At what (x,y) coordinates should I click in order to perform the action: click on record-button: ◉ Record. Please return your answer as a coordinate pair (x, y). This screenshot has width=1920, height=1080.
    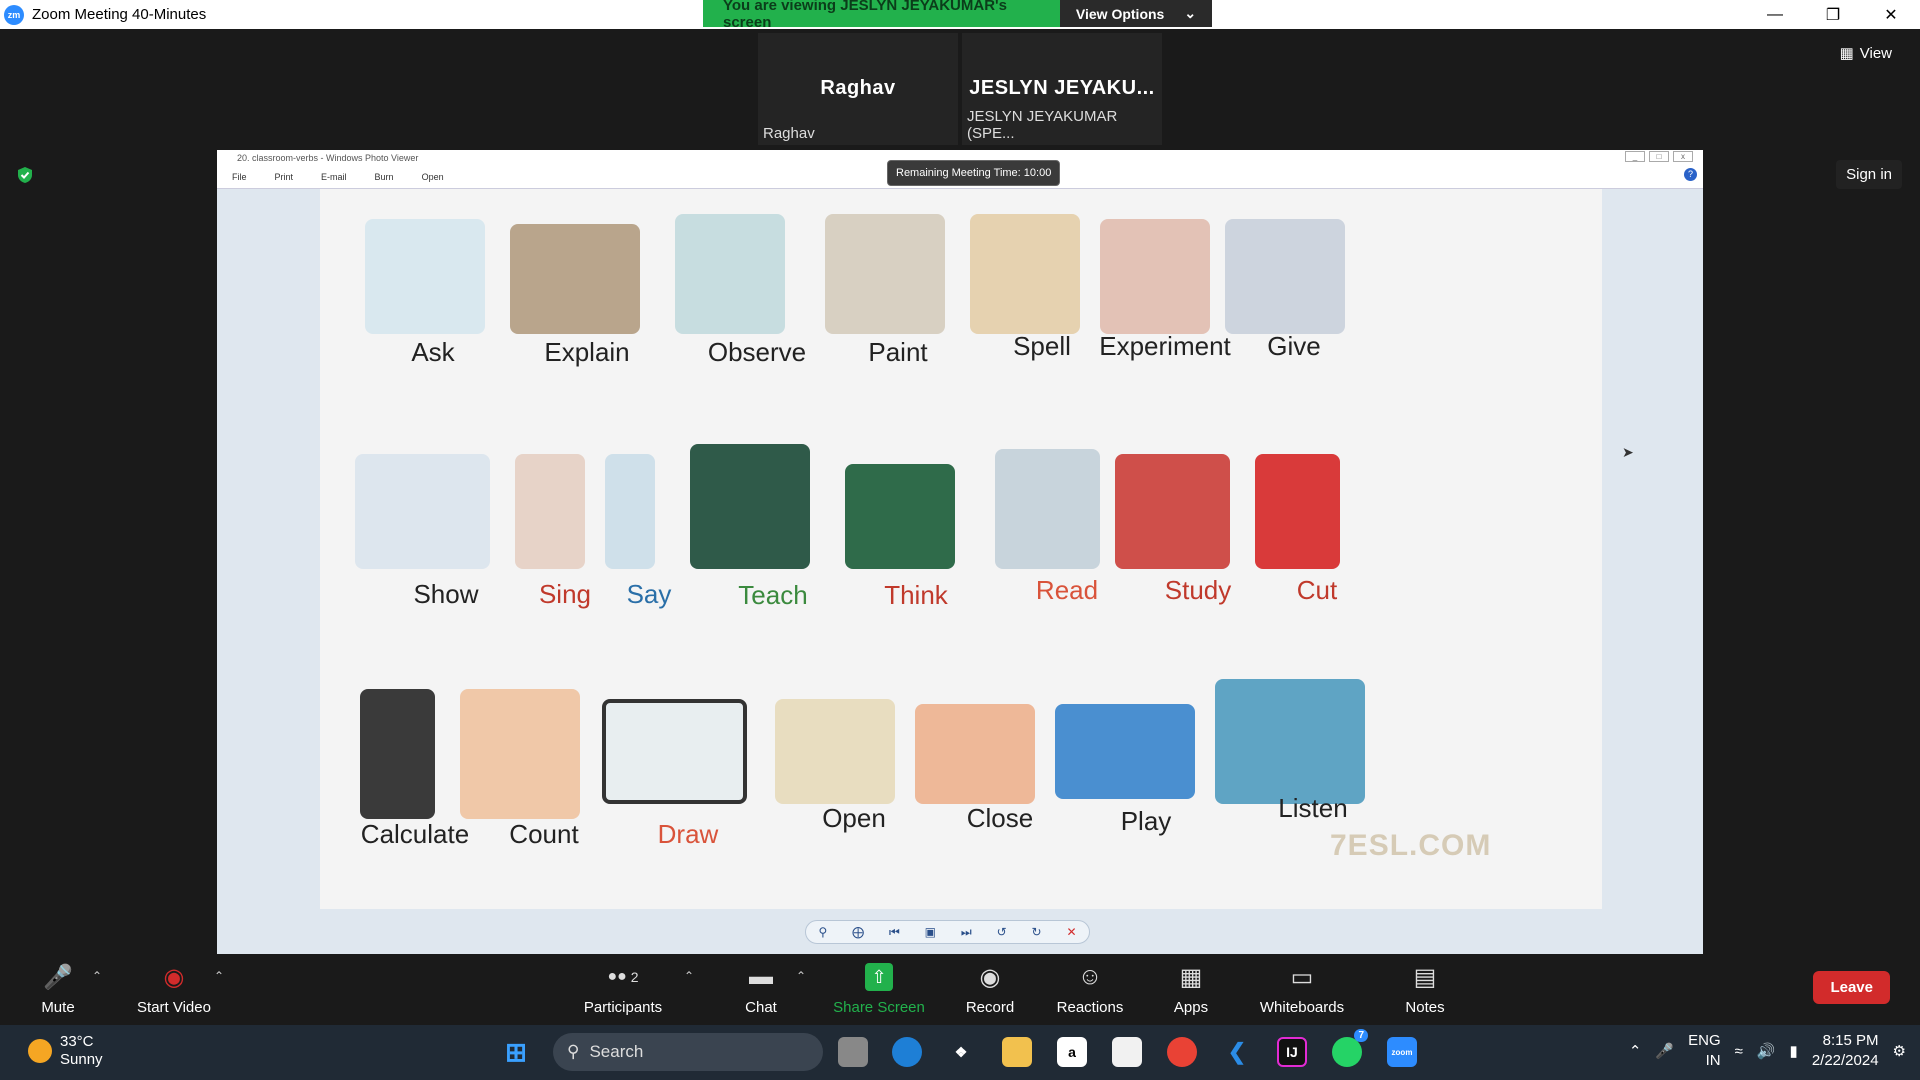
    Looking at the image, I should click on (990, 990).